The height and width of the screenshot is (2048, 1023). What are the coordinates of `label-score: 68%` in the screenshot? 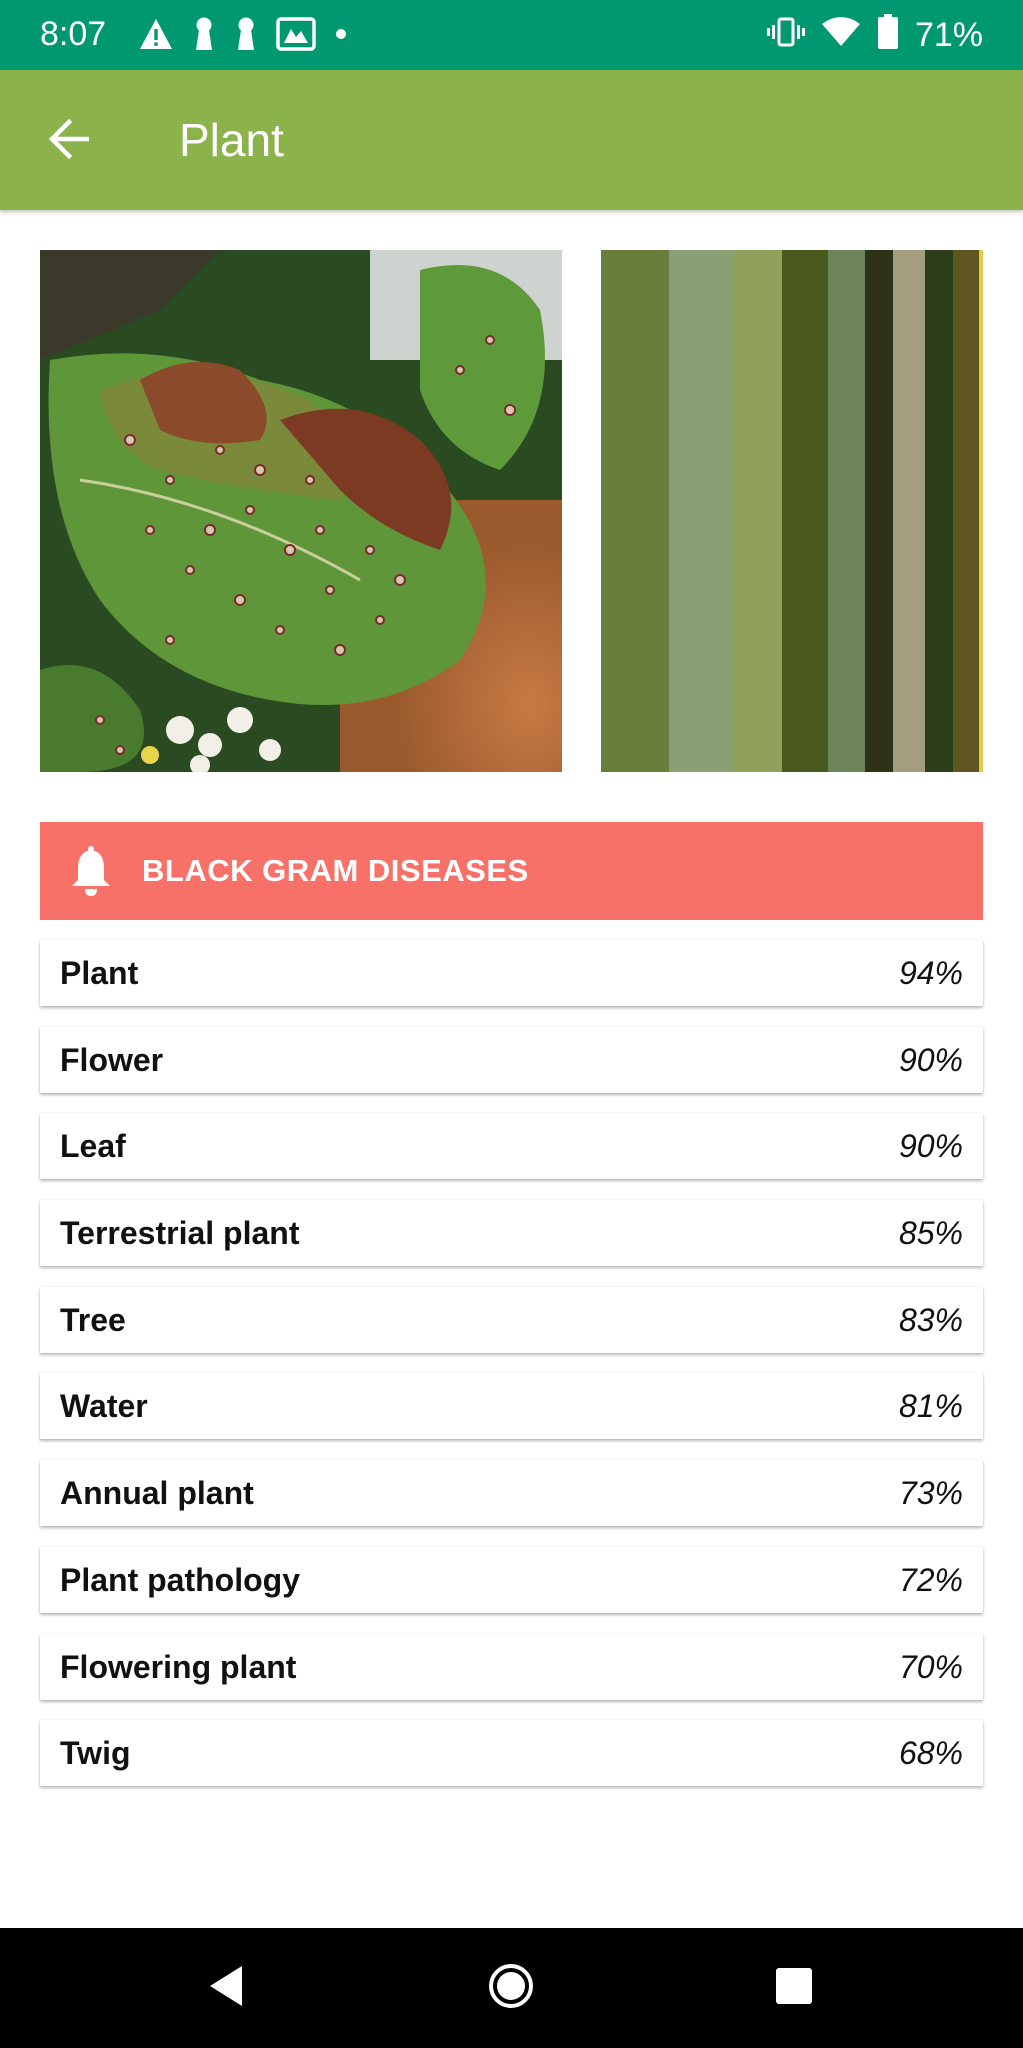 It's located at (930, 1753).